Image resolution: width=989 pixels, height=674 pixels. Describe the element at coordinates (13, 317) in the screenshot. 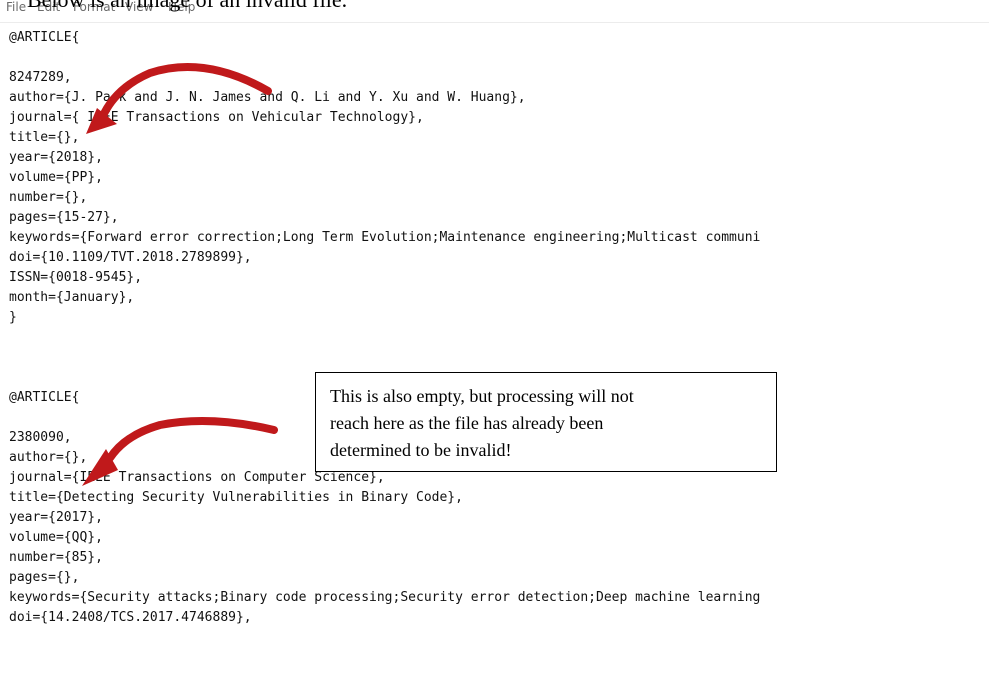

I see `code-line: }` at that location.